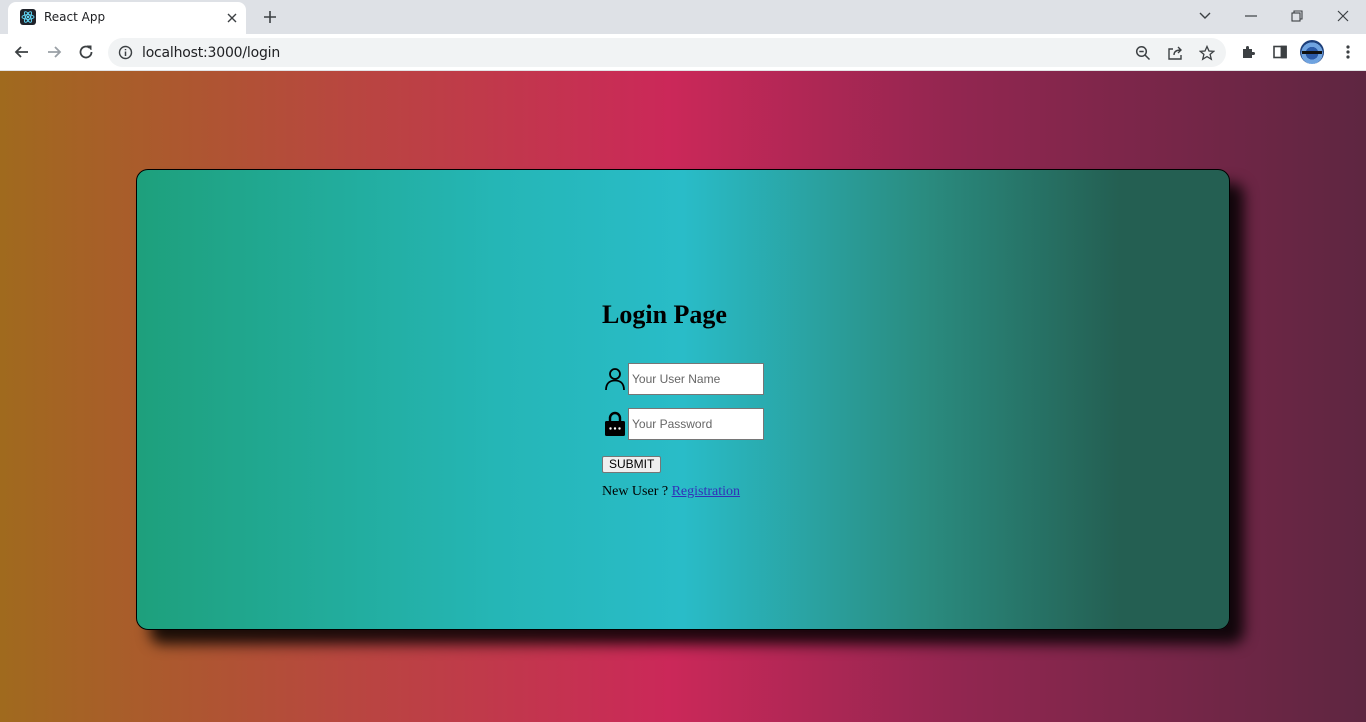  What do you see at coordinates (1248, 52) in the screenshot?
I see `extensions-icon` at bounding box center [1248, 52].